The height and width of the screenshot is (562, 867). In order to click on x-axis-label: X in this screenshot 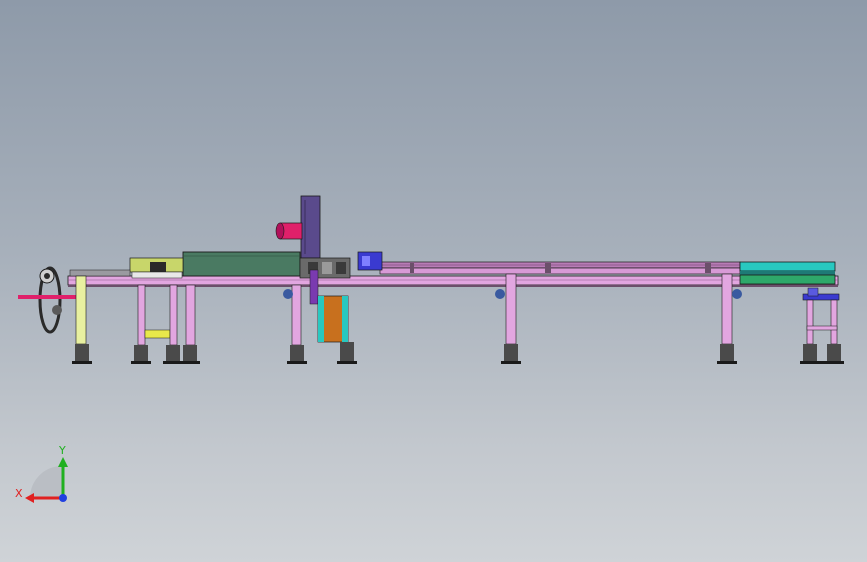, I will do `click(19, 493)`.